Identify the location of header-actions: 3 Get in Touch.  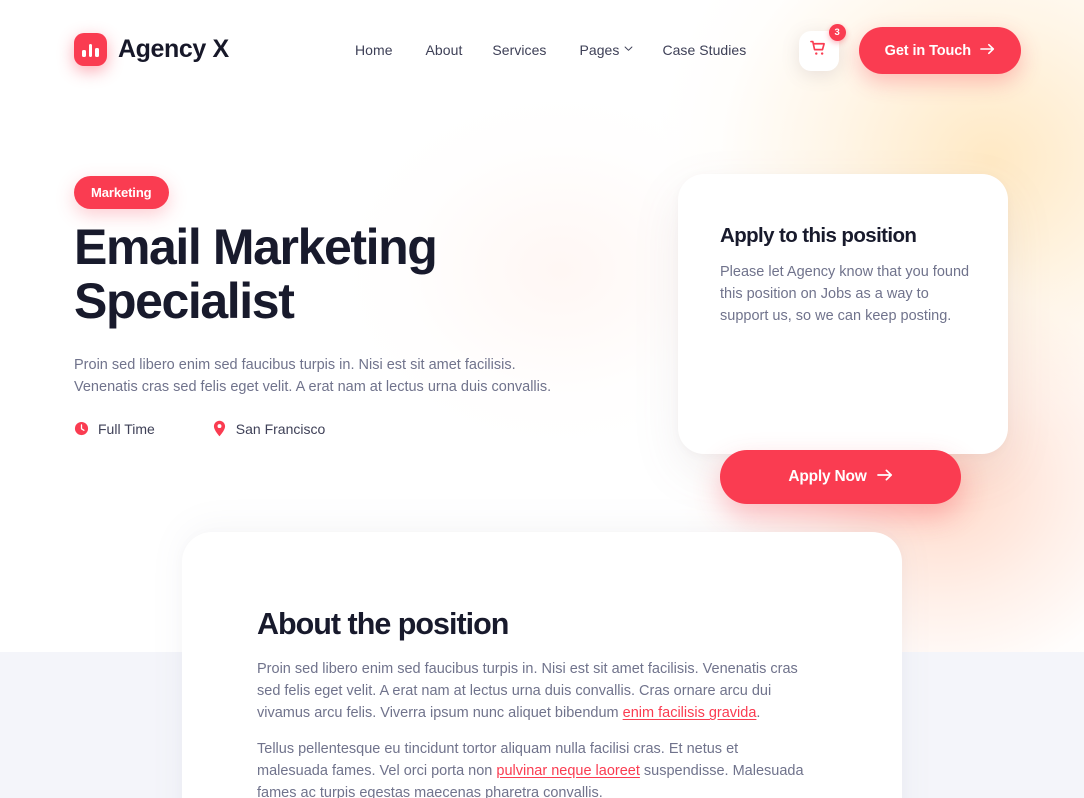
(909, 48).